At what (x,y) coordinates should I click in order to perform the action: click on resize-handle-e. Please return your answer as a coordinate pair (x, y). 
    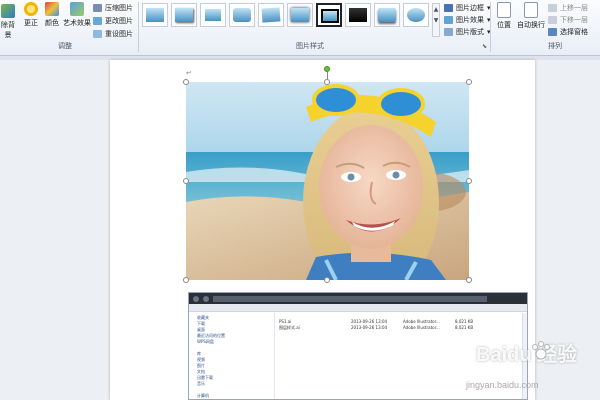
    Looking at the image, I should click on (469, 181).